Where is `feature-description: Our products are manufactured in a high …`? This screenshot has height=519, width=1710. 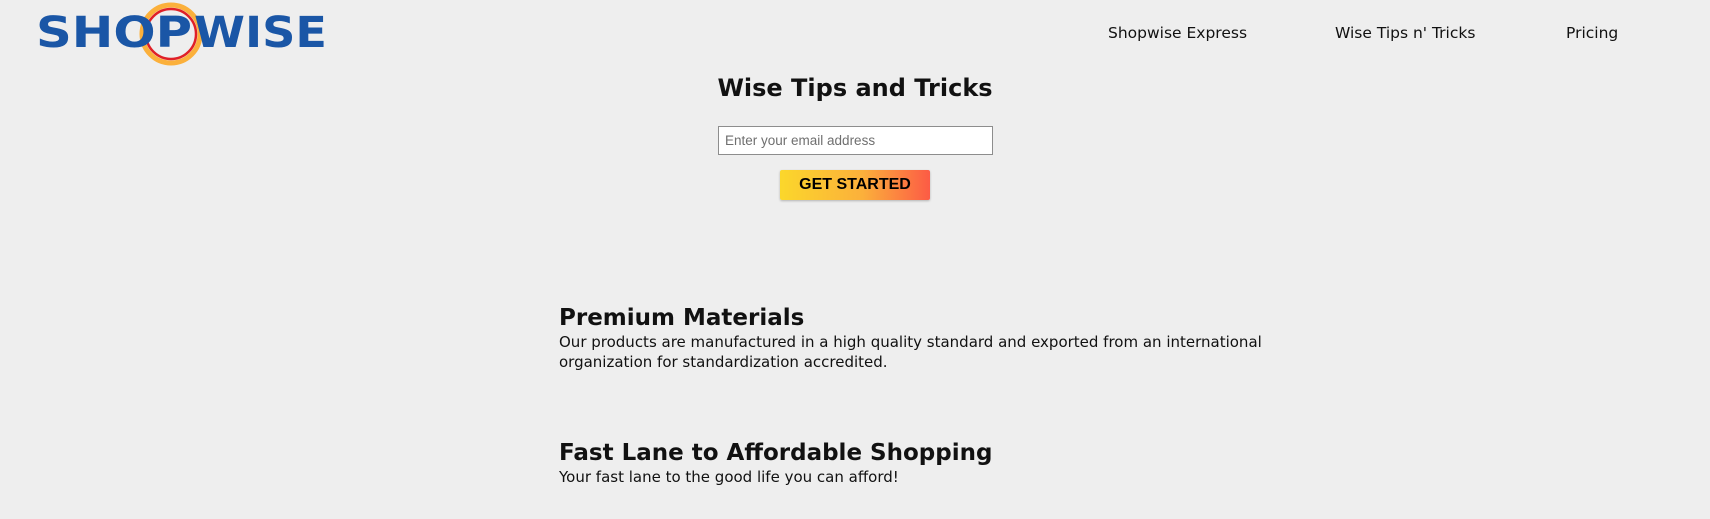 feature-description: Our products are manufactured in a high … is located at coordinates (910, 352).